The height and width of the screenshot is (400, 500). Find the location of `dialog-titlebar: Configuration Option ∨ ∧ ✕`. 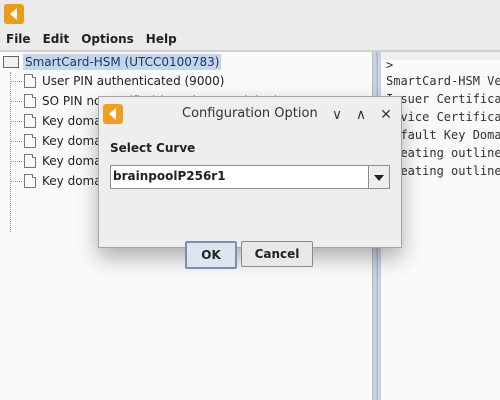

dialog-titlebar: Configuration Option ∨ ∧ ✕ is located at coordinates (250, 114).